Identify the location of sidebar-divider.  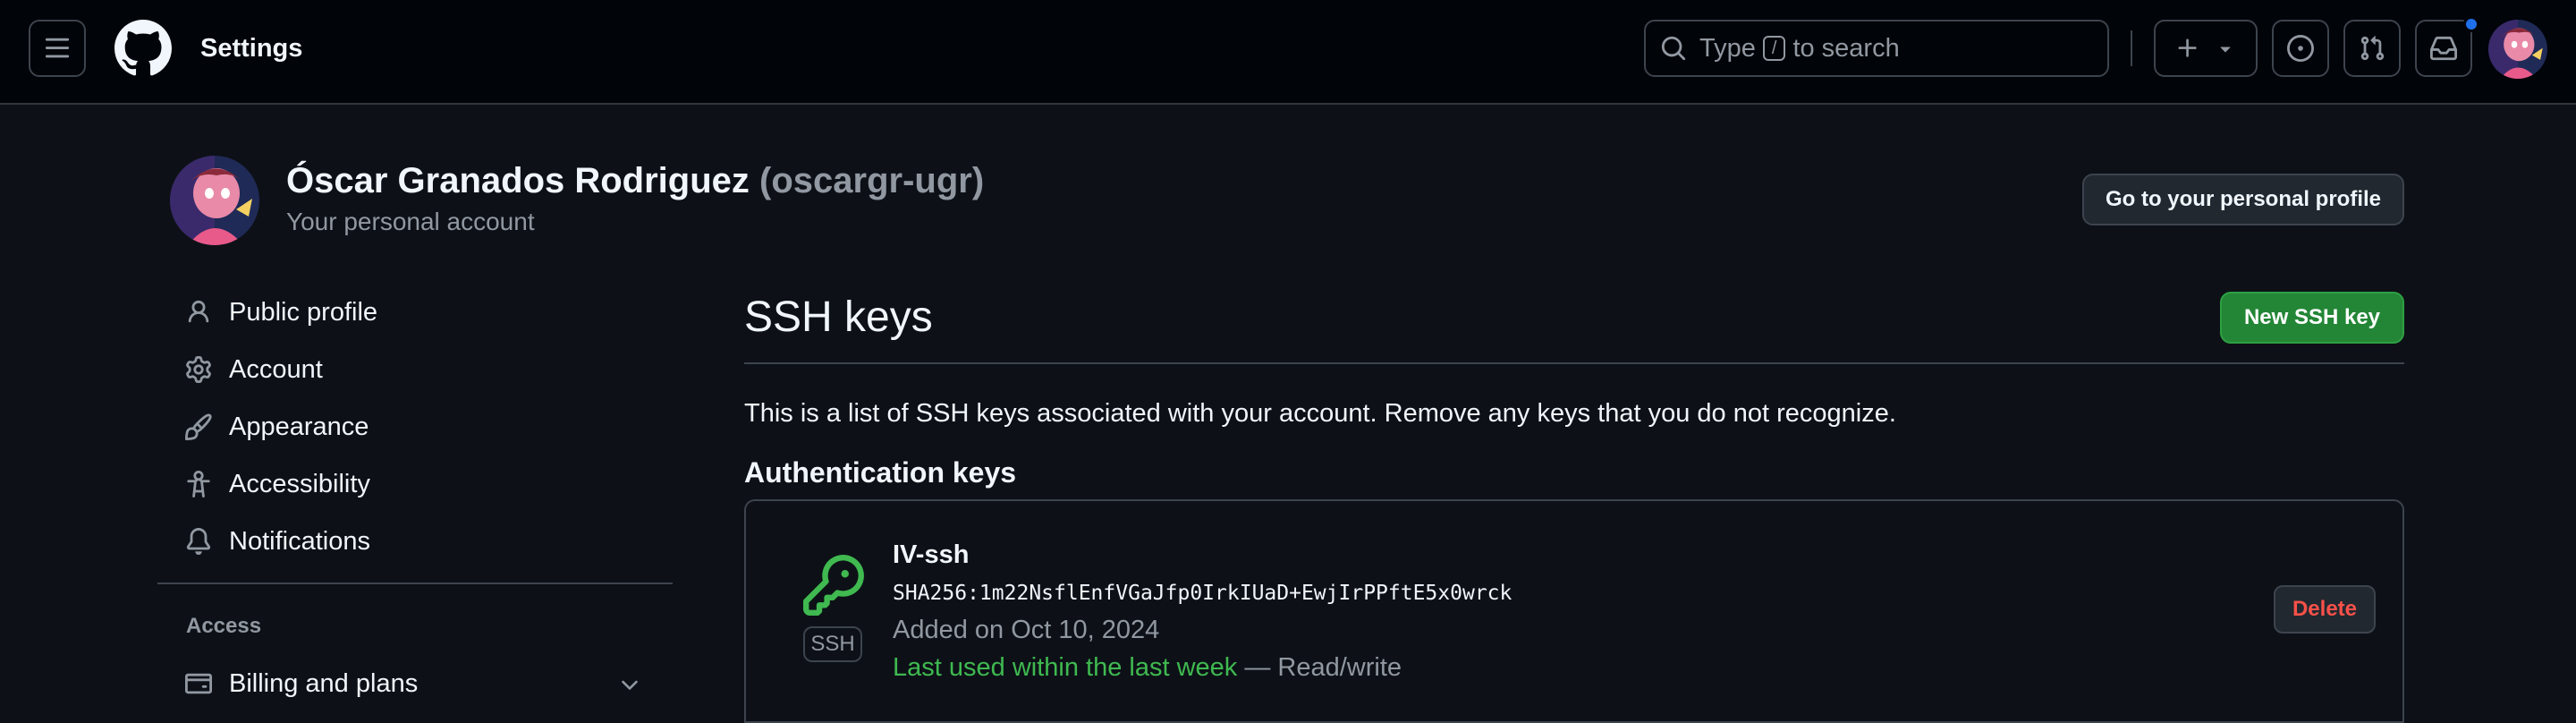
(415, 583).